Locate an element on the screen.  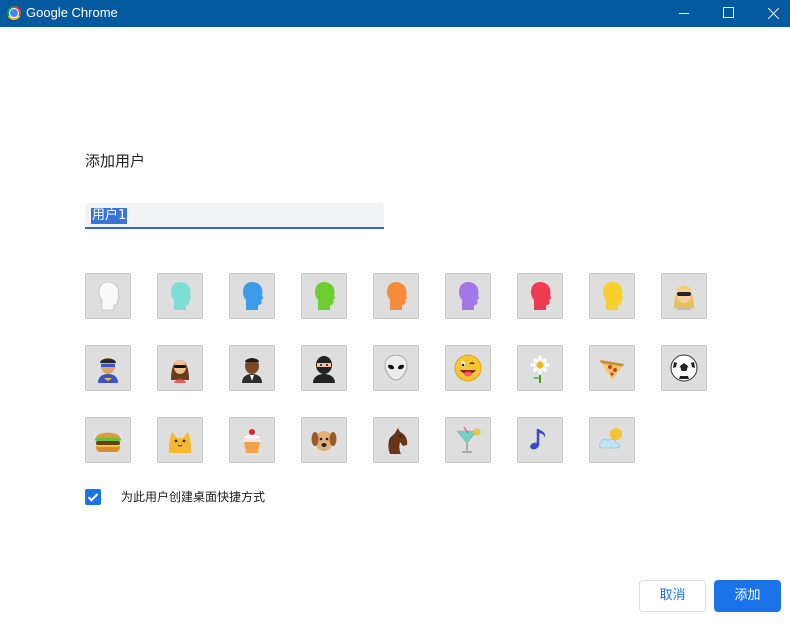
minimize-icon is located at coordinates (684, 13).